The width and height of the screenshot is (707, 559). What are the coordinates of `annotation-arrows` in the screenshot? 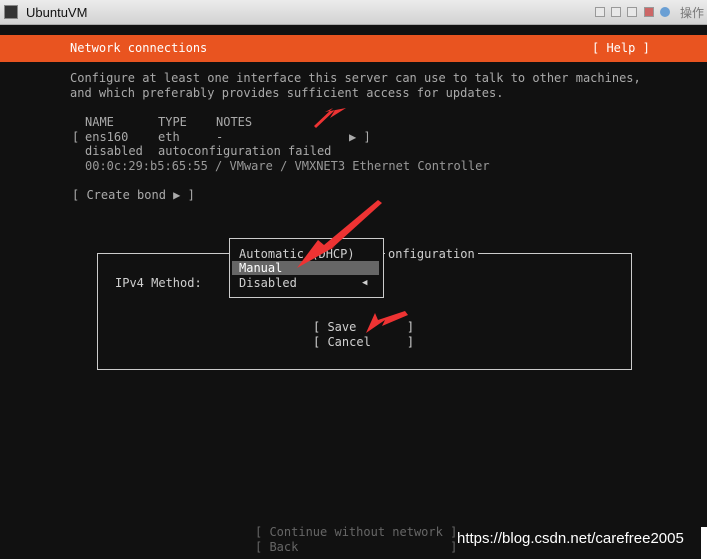 It's located at (352, 220).